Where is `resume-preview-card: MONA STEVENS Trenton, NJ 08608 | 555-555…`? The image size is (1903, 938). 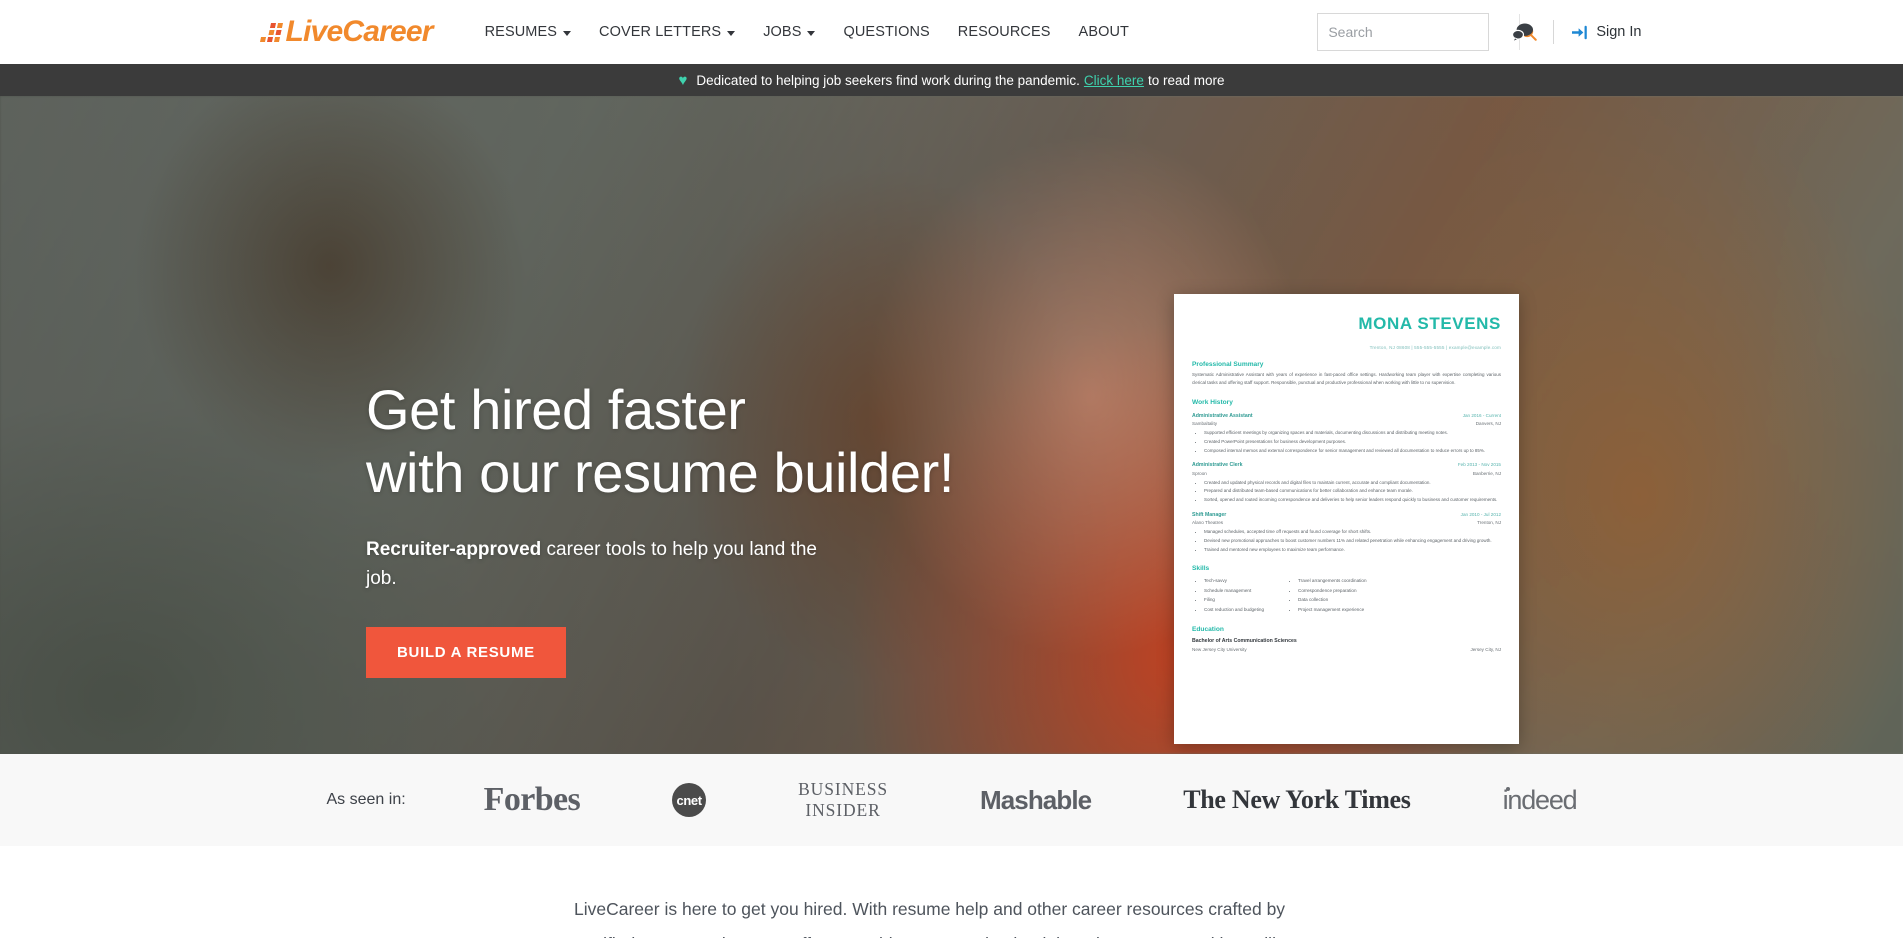
resume-preview-card: MONA STEVENS Trenton, NJ 08608 | 555-555… is located at coordinates (1346, 519).